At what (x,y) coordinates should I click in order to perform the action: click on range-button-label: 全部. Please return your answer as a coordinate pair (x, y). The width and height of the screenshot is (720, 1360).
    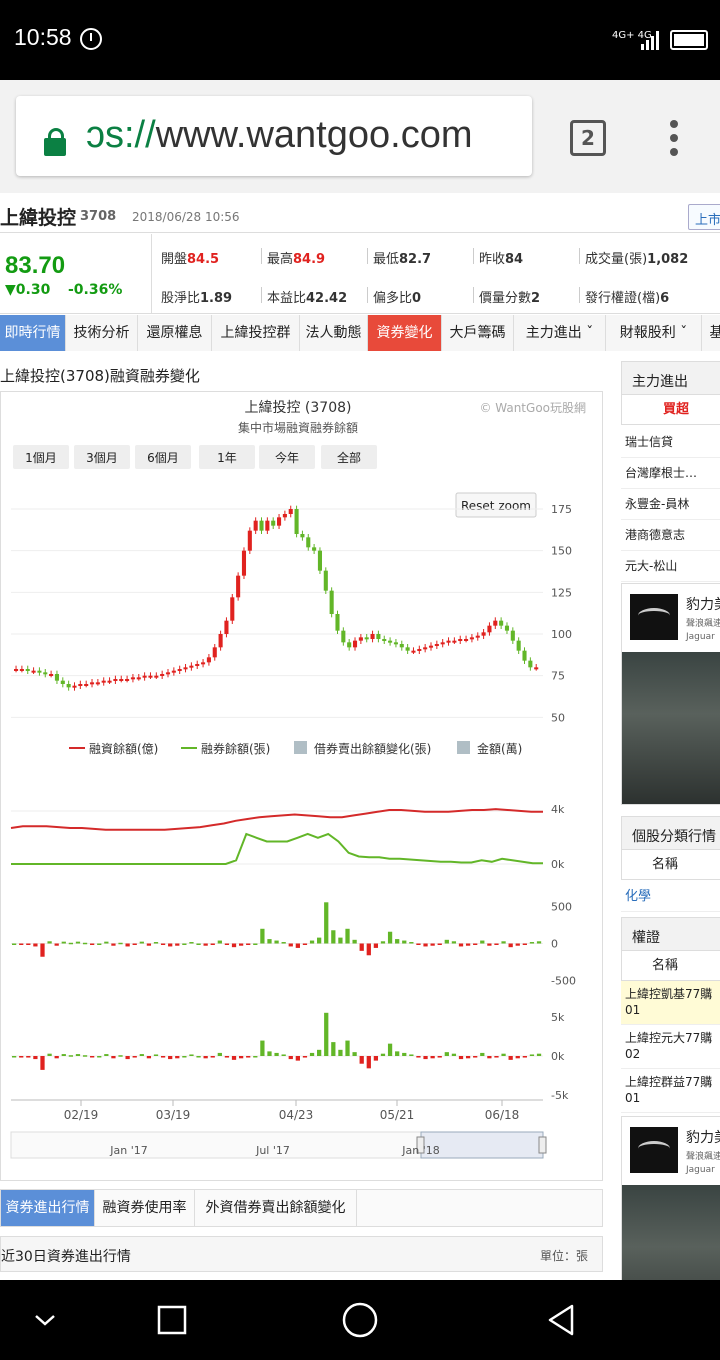
    Looking at the image, I should click on (349, 457).